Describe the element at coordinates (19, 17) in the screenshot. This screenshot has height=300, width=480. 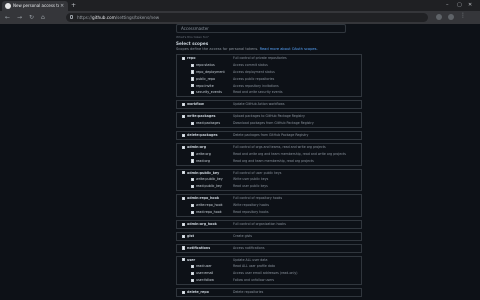
I see `forward-arrow-icon: →` at that location.